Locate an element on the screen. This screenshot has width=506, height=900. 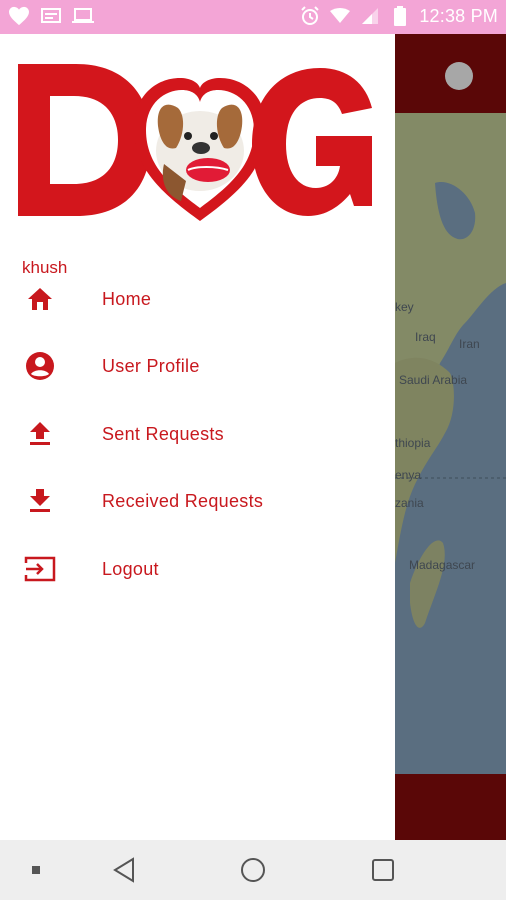
menu-dot-icon is located at coordinates (36, 870).